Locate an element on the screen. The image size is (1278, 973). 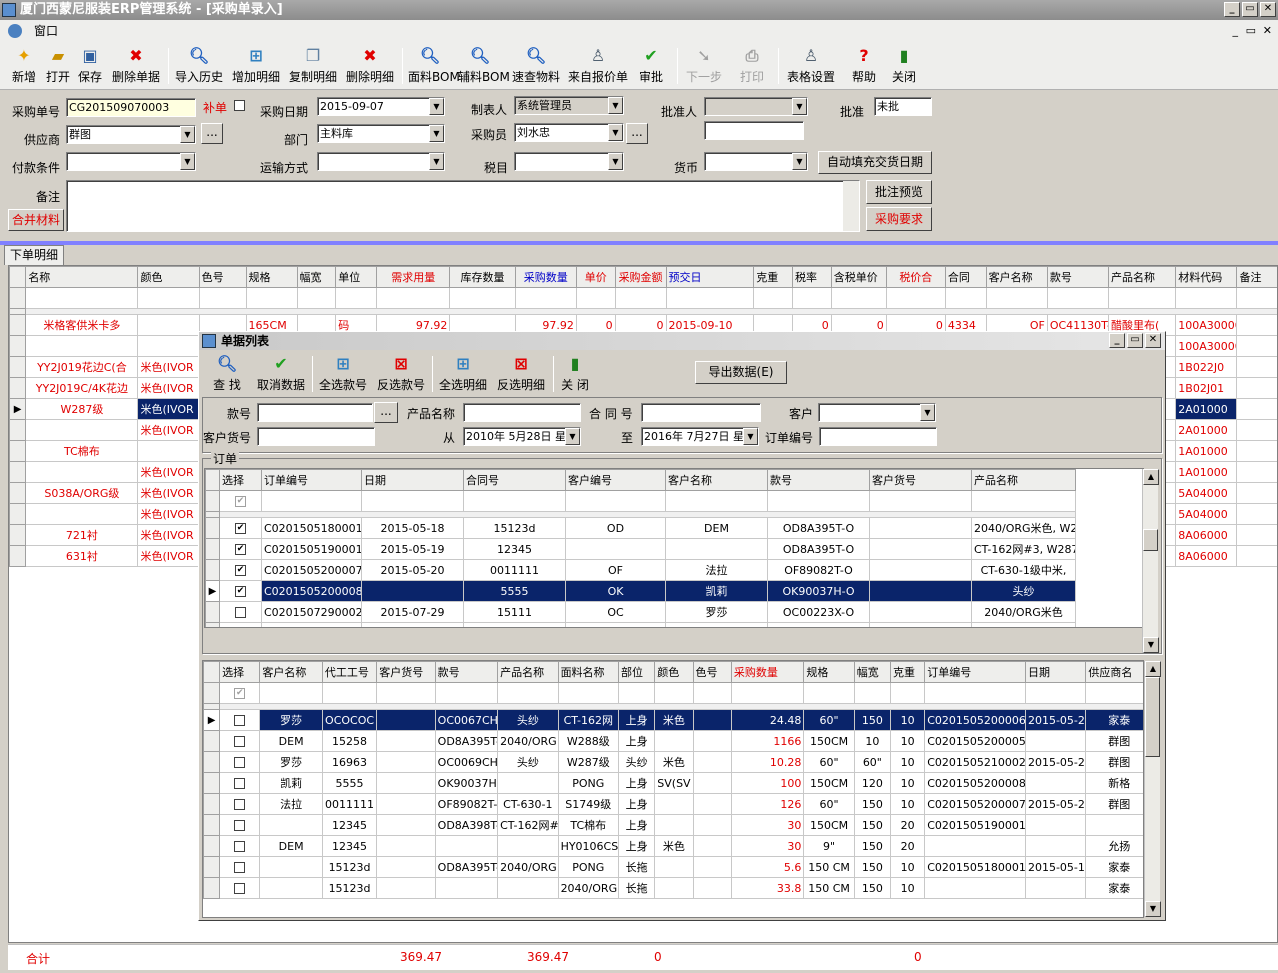
cell-style-no: OK90037H-O is located at coordinates (818, 591).